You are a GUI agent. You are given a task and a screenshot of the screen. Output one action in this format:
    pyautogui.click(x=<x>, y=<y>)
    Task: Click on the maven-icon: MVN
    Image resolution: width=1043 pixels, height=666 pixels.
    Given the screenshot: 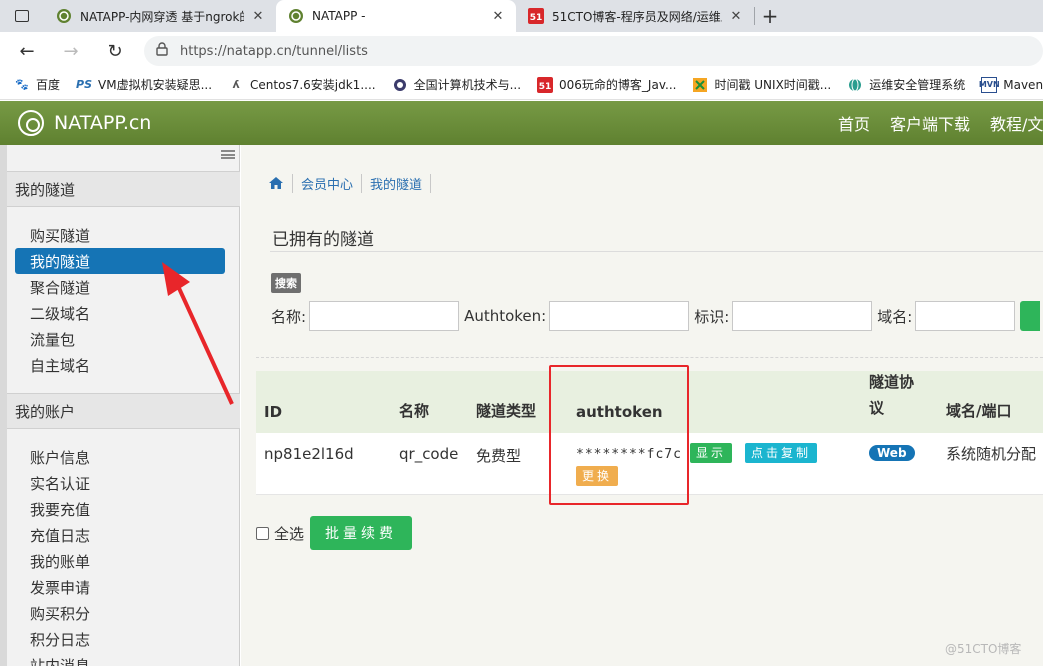 What is the action you would take?
    pyautogui.click(x=989, y=84)
    